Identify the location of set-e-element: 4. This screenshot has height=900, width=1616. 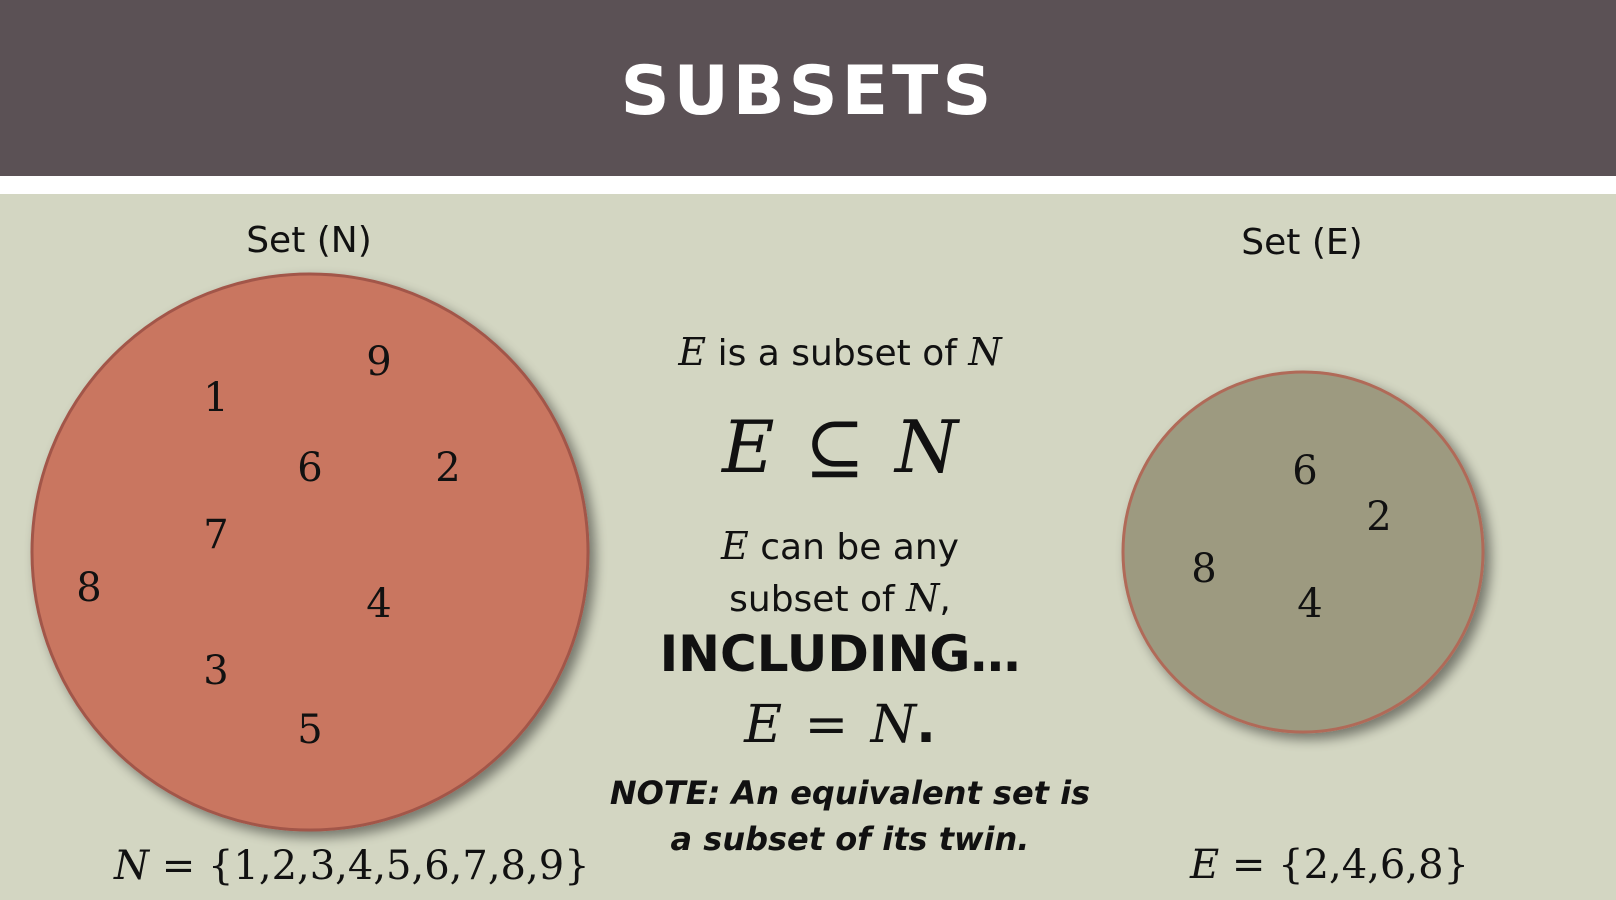
(1309, 604).